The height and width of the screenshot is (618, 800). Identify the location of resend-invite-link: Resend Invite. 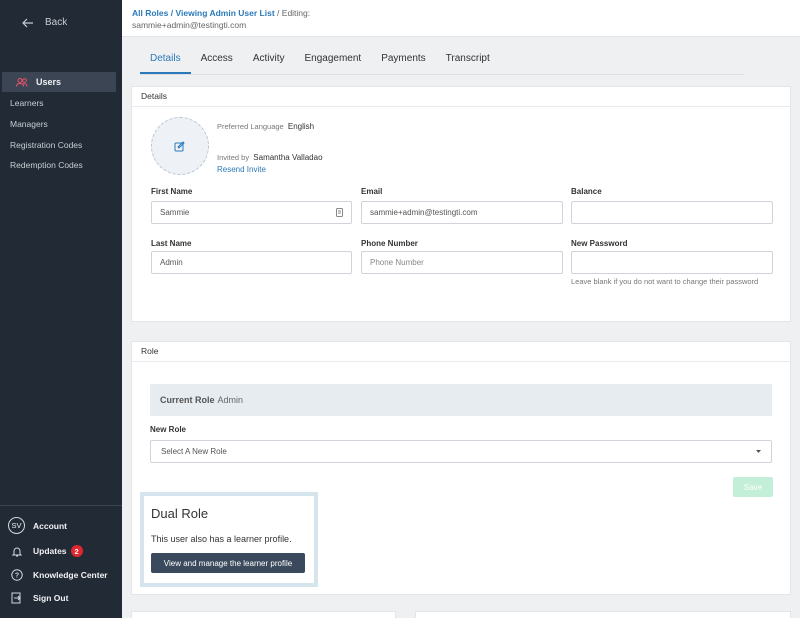
(241, 169).